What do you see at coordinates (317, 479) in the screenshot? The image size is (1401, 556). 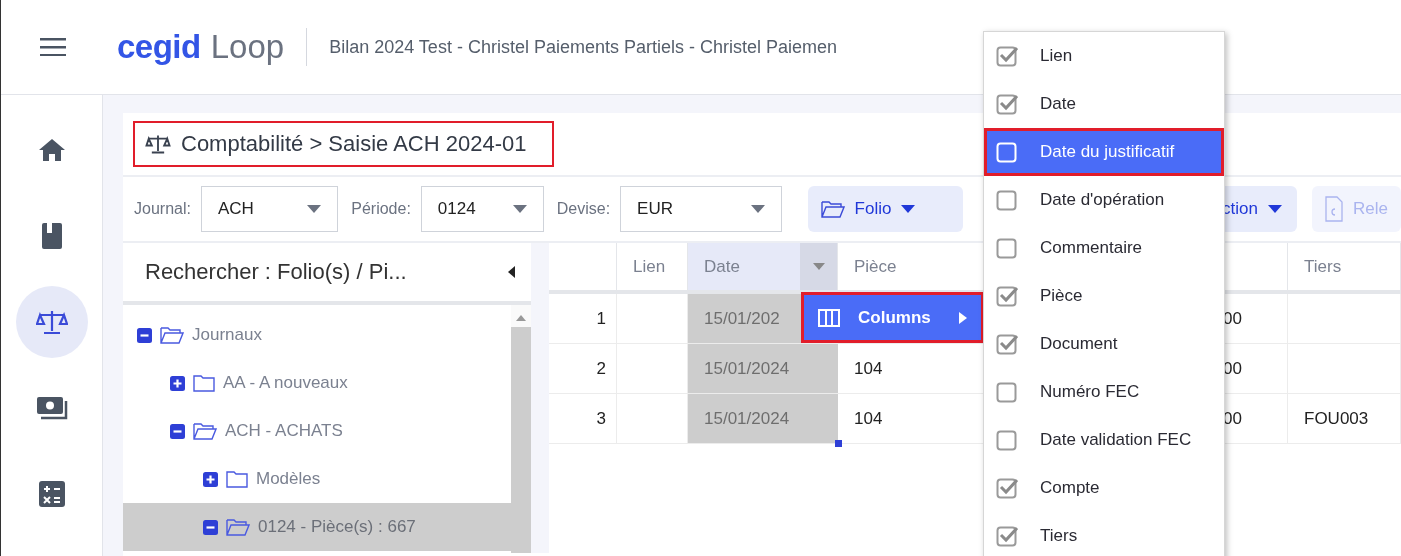 I see `tree-item: Modèles` at bounding box center [317, 479].